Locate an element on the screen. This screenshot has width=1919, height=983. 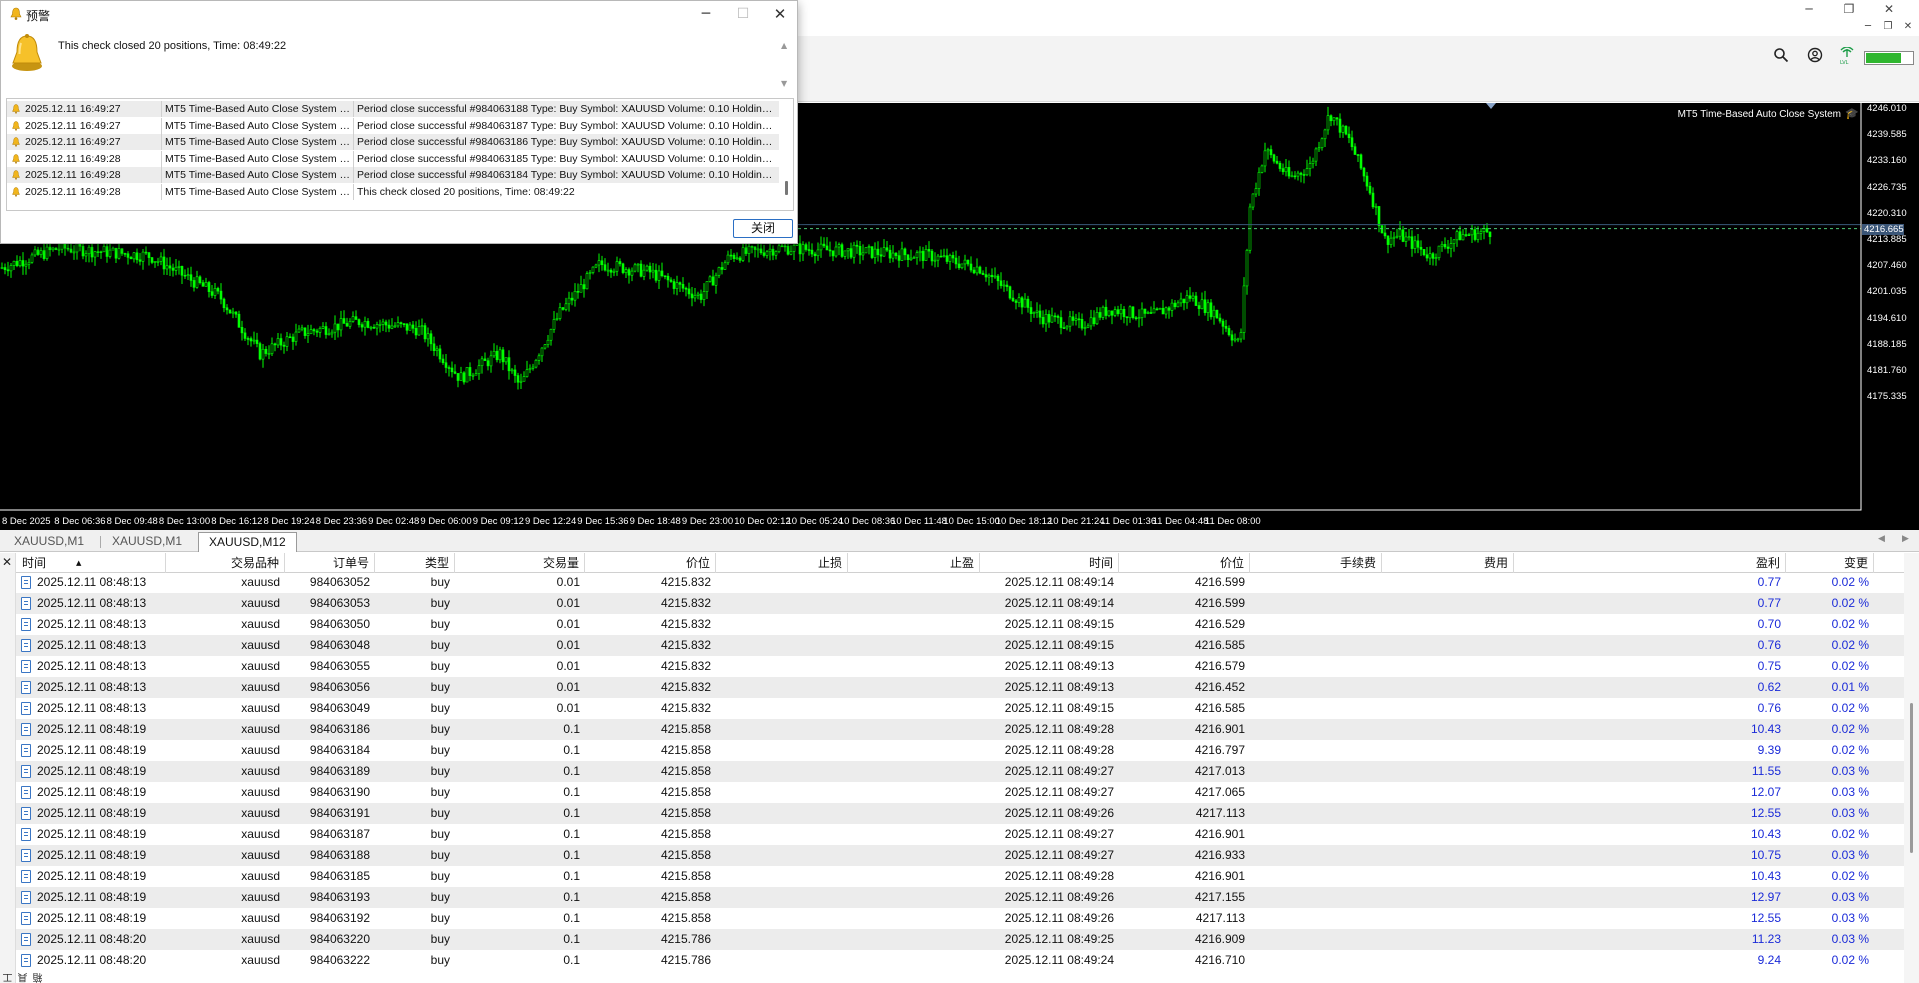
inner-minimize-icon: ─ is located at coordinates (1868, 27).